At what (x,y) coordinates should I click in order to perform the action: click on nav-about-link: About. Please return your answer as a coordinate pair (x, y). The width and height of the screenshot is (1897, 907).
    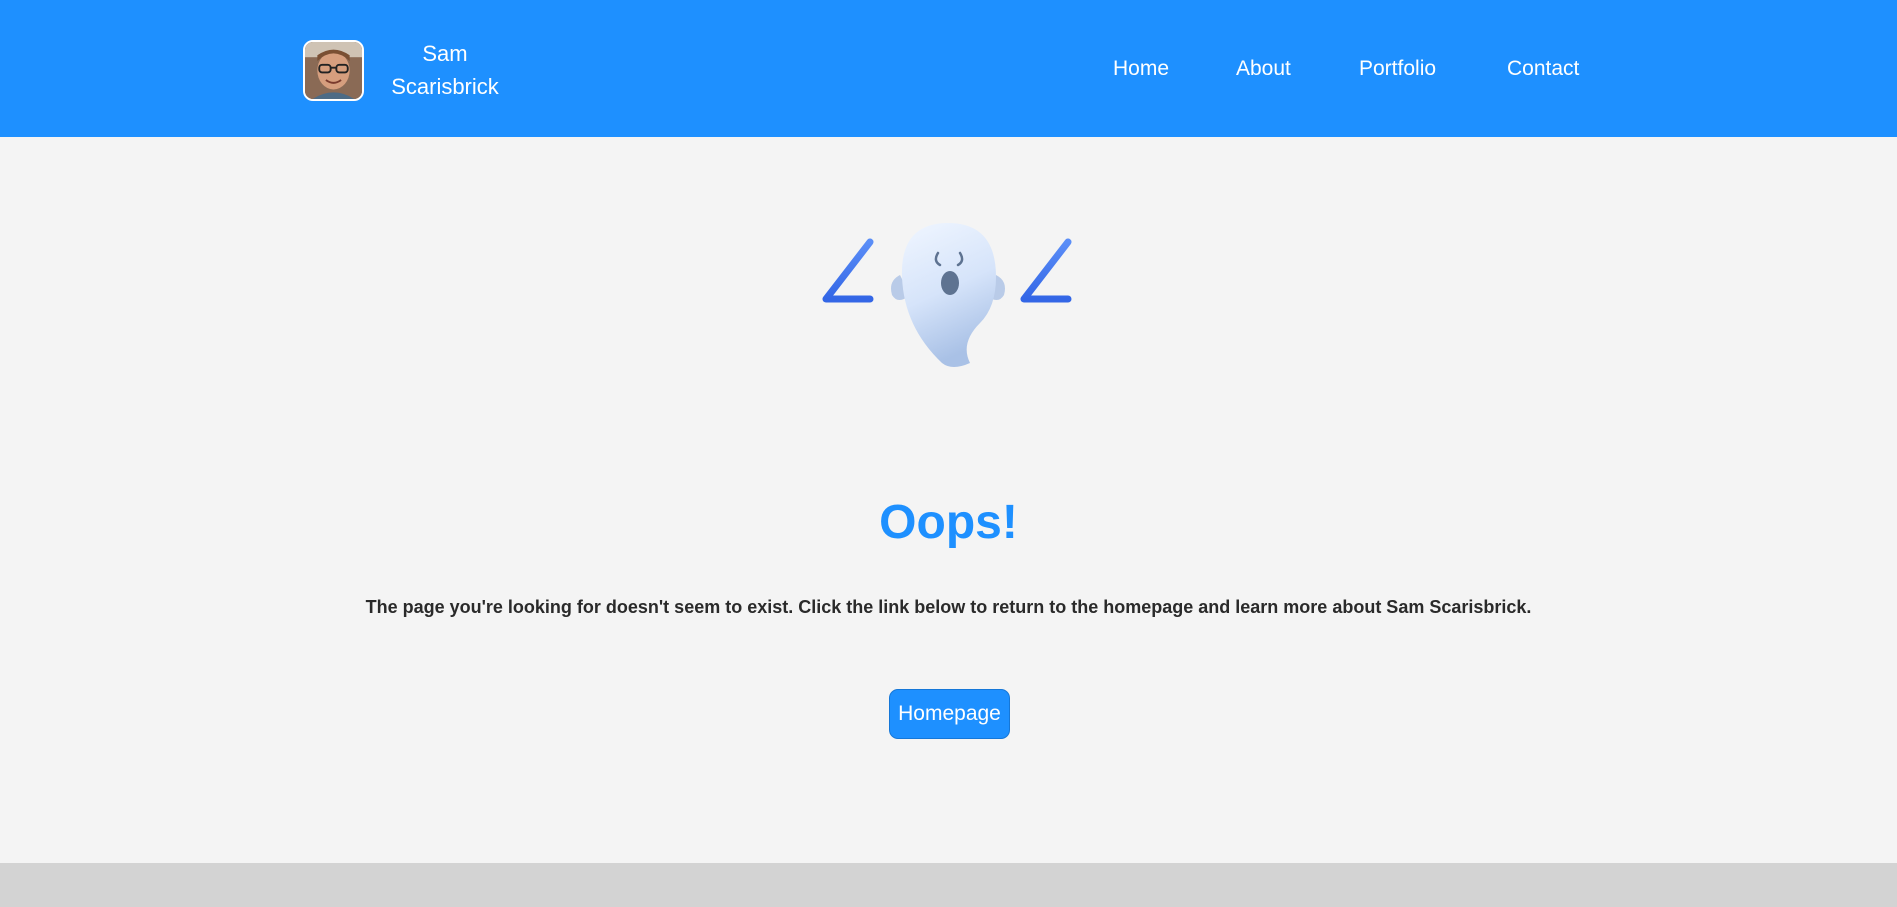
    Looking at the image, I should click on (1263, 69).